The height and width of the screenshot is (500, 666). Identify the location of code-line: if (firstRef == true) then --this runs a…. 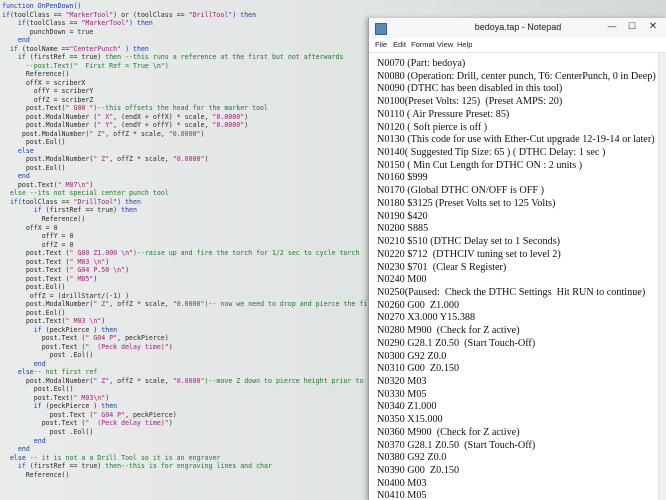
(173, 57).